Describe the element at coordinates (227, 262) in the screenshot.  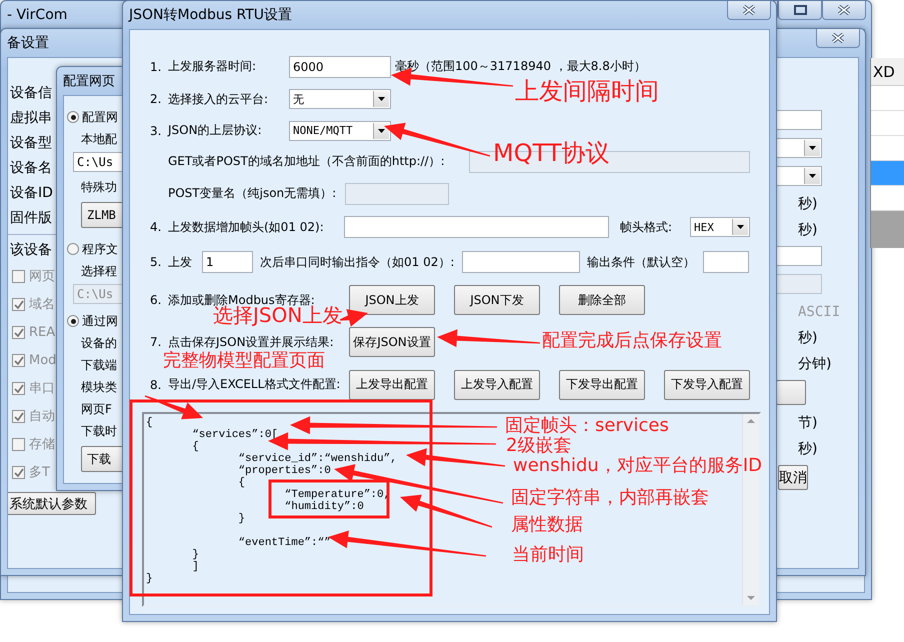
I see `count-field: 1` at that location.